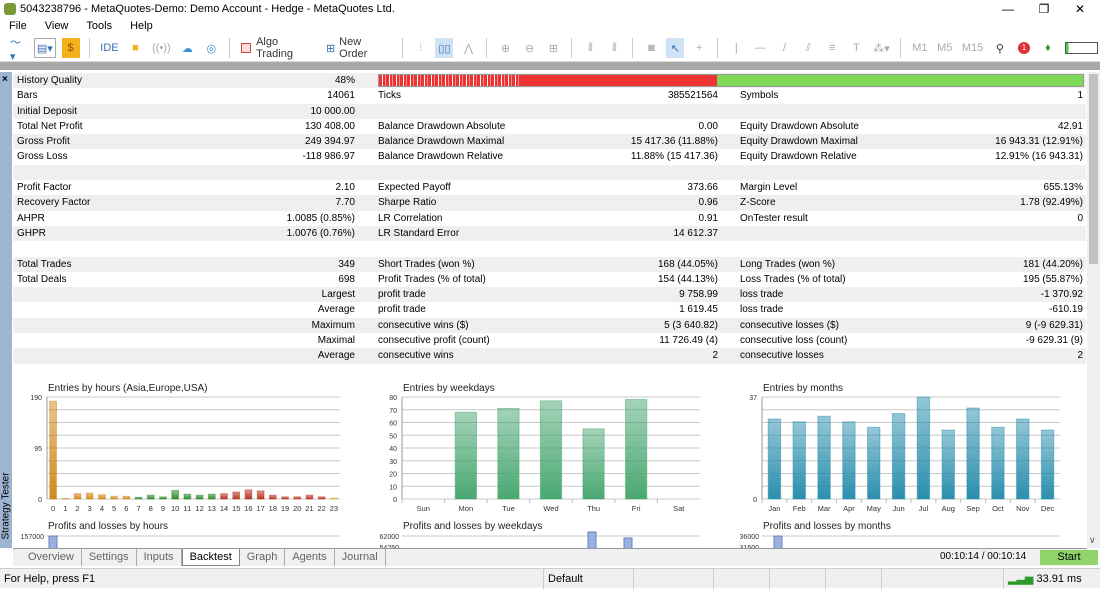 Image resolution: width=1100 pixels, height=589 pixels. What do you see at coordinates (360, 557) in the screenshot?
I see `tab-journal: Journal` at bounding box center [360, 557].